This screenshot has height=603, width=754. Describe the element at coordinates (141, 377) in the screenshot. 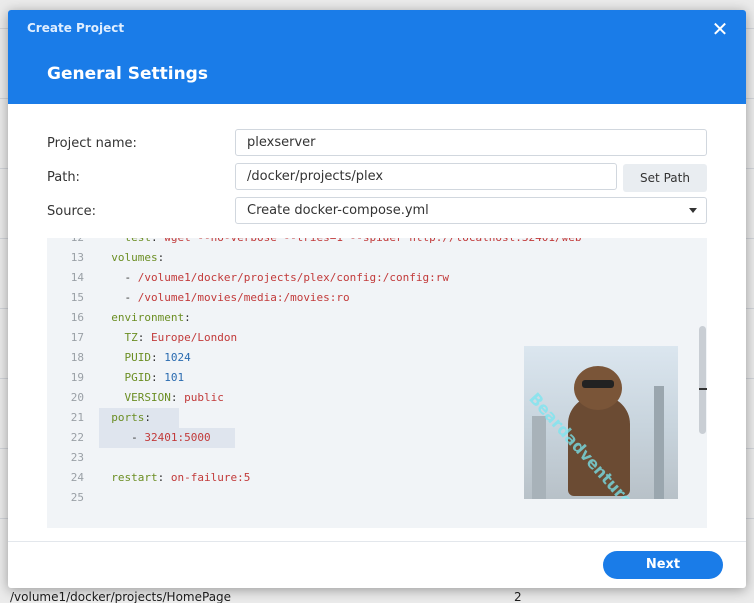

I see `line-text: PGID: 101` at that location.